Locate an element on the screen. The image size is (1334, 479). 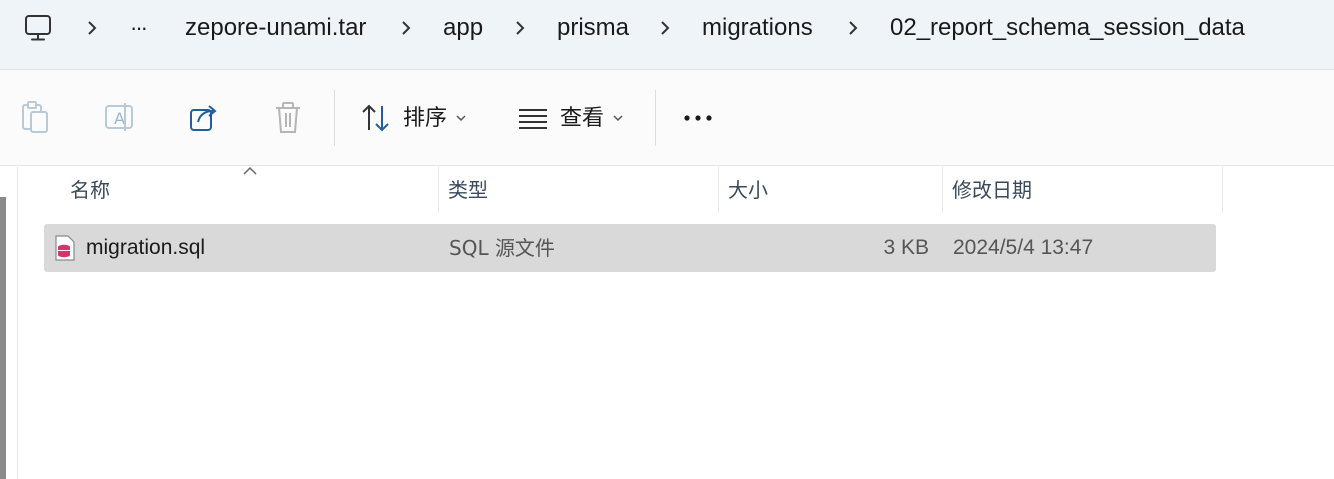
share-icon is located at coordinates (204, 118).